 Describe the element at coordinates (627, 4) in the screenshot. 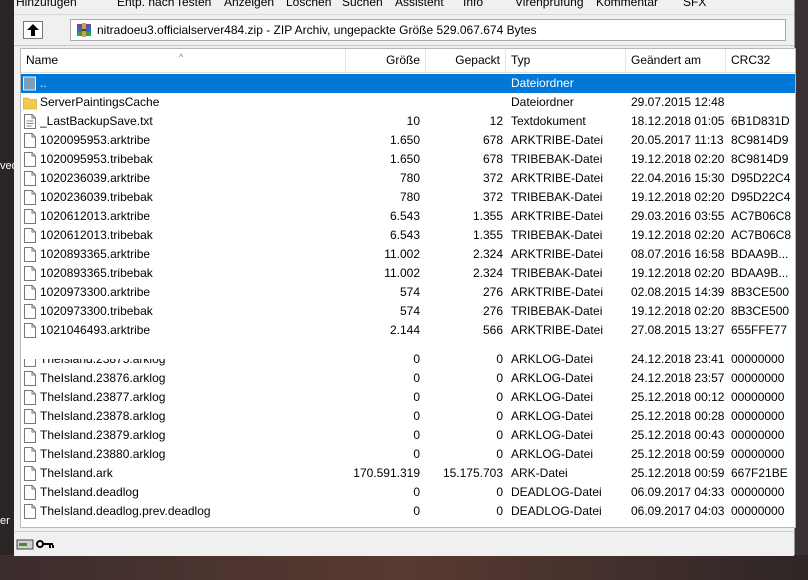

I see `toolbar-comment-button: Kommentar` at that location.